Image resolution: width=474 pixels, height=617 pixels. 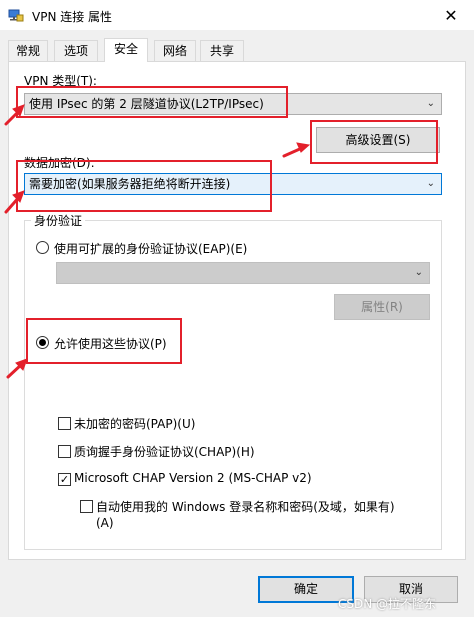 I want to click on chap-checkbox, so click(x=64, y=451).